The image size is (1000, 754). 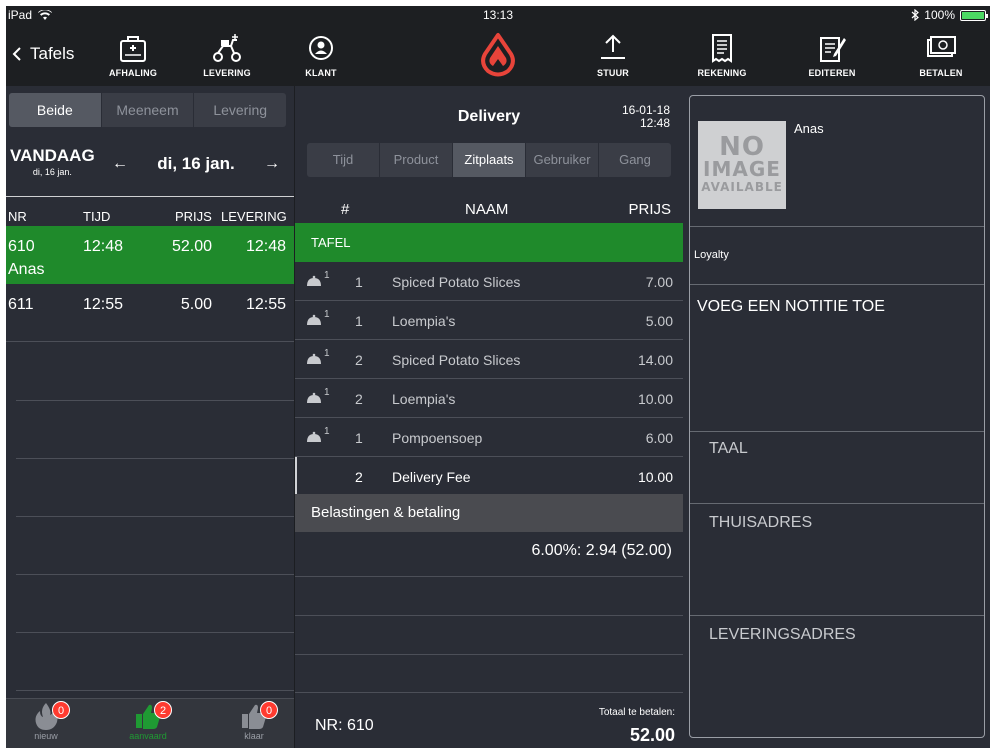 What do you see at coordinates (974, 15) in the screenshot?
I see `battery-icon` at bounding box center [974, 15].